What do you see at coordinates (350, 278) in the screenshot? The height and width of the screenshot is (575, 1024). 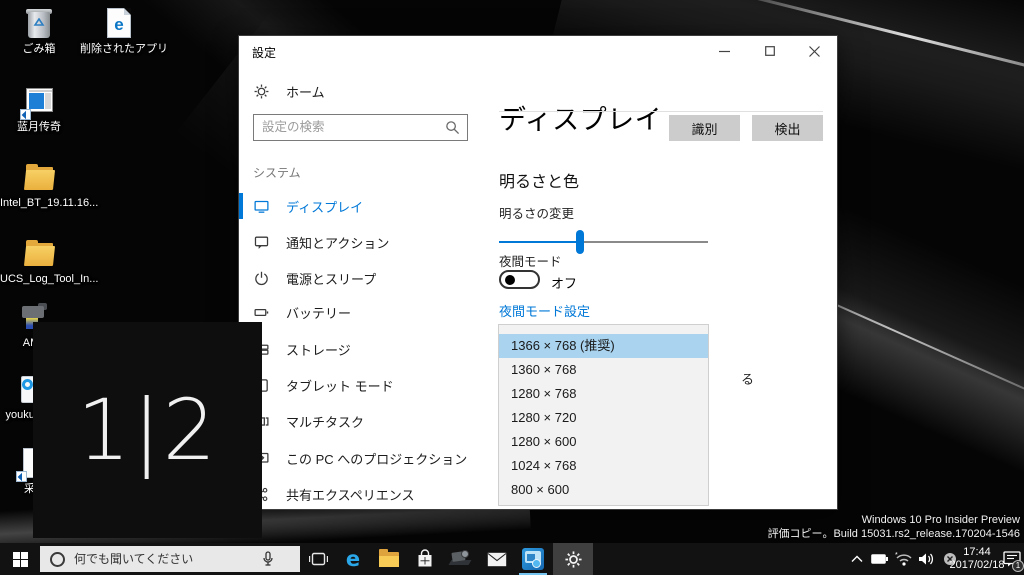 I see `sidebar-item-power: 電源とスリープ` at bounding box center [350, 278].